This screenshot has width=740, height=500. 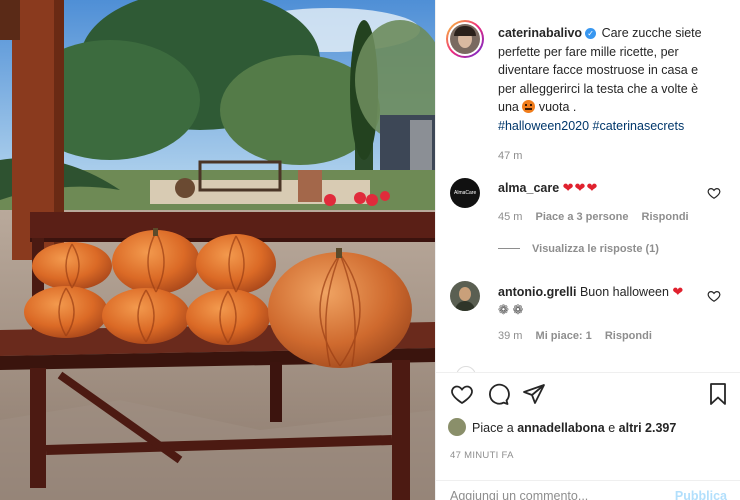 I want to click on likes-prefix: Piace a, so click(x=493, y=428).